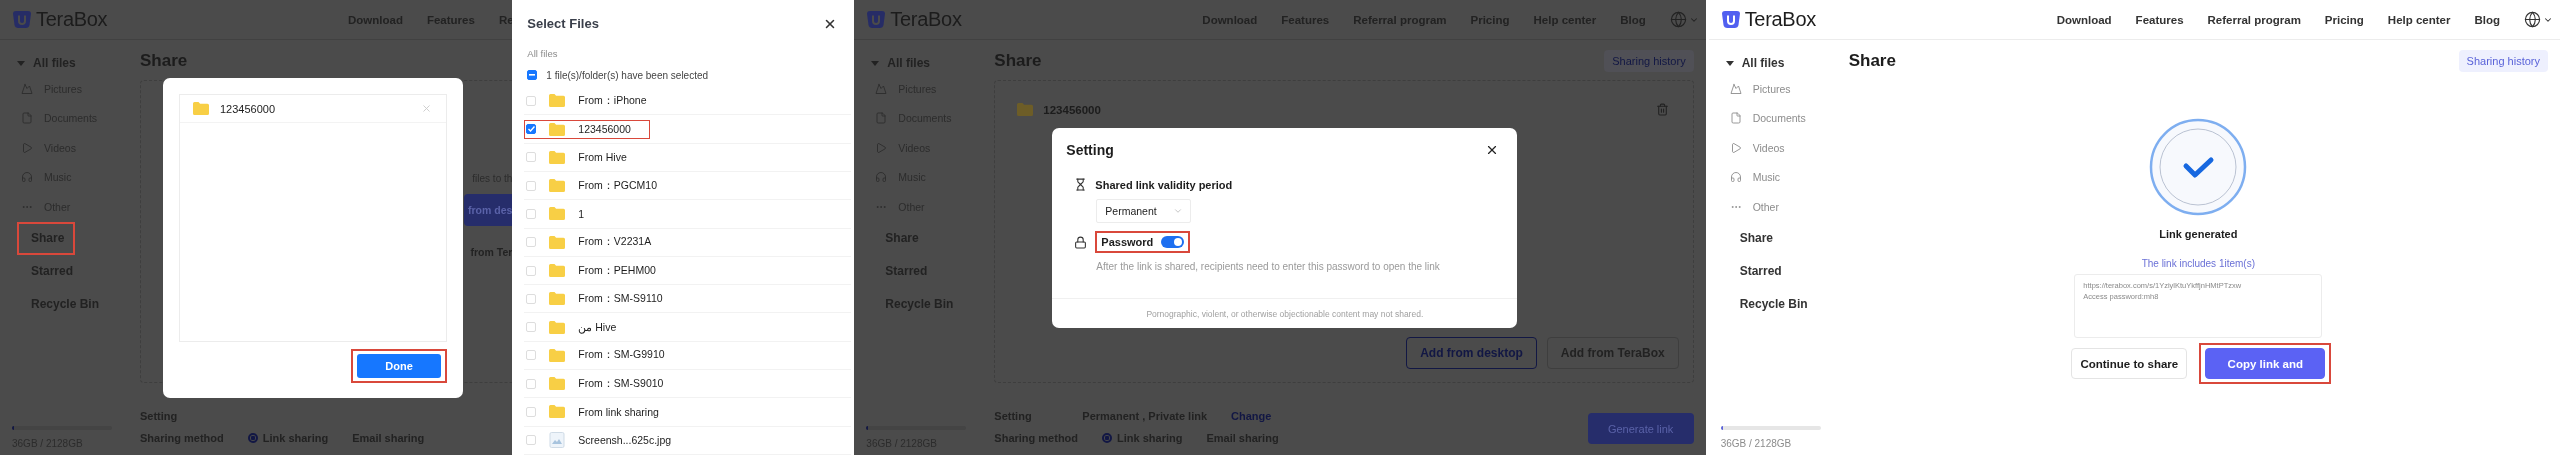  Describe the element at coordinates (2198, 234) in the screenshot. I see `status-text: Link generated` at that location.